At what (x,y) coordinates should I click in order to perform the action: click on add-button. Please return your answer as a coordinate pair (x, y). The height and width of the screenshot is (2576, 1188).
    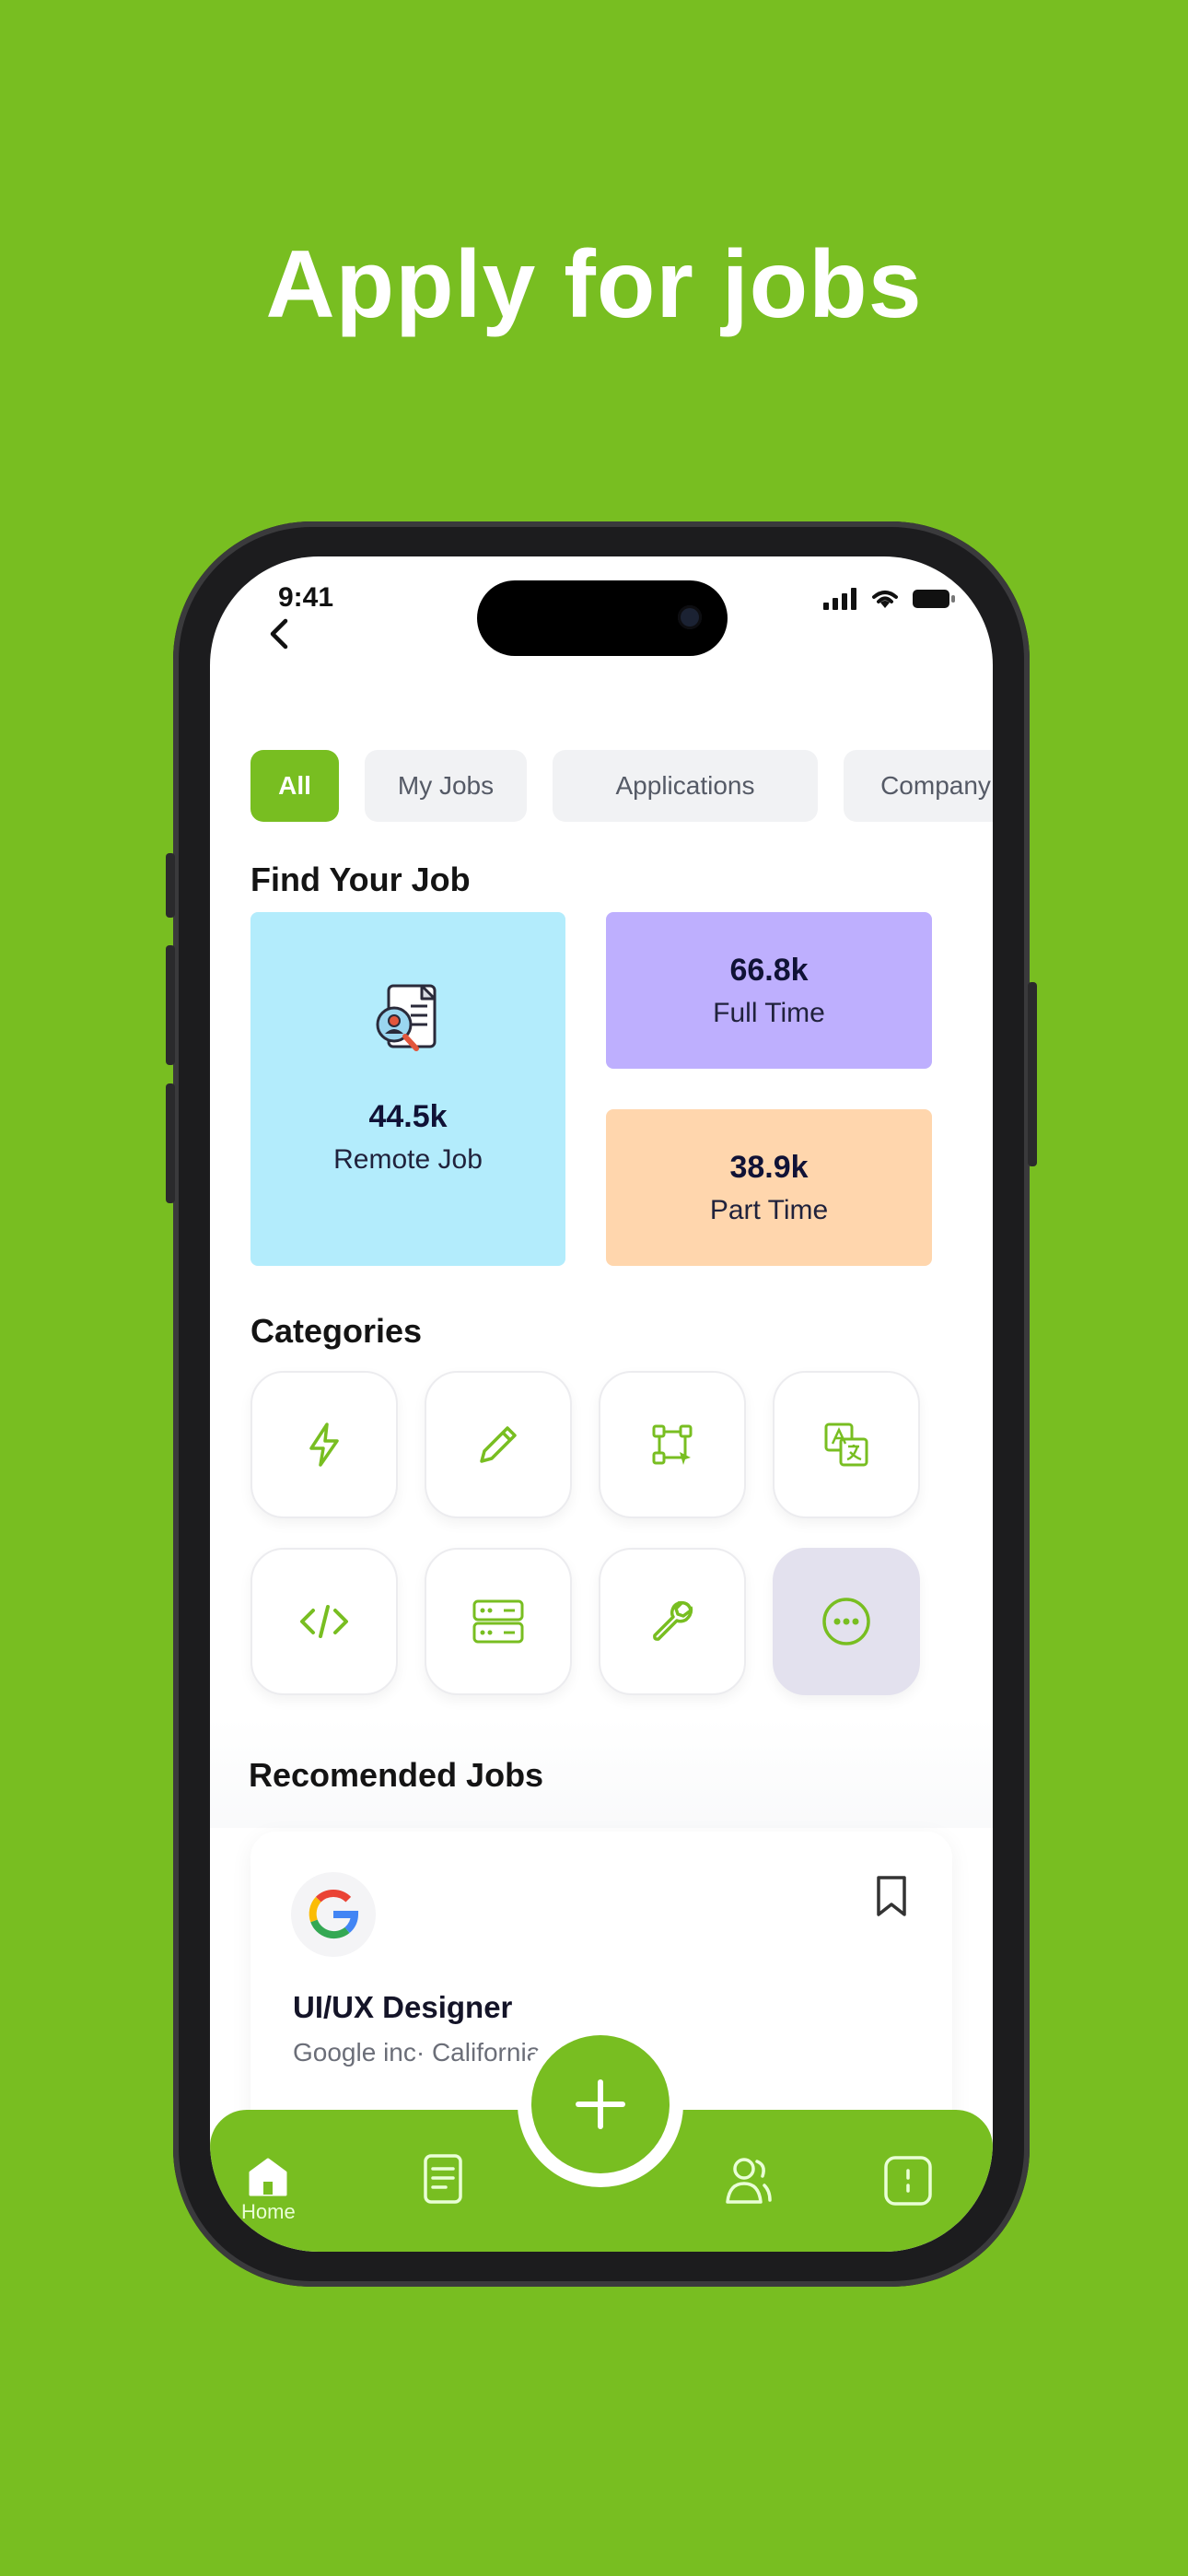
    Looking at the image, I should click on (600, 2104).